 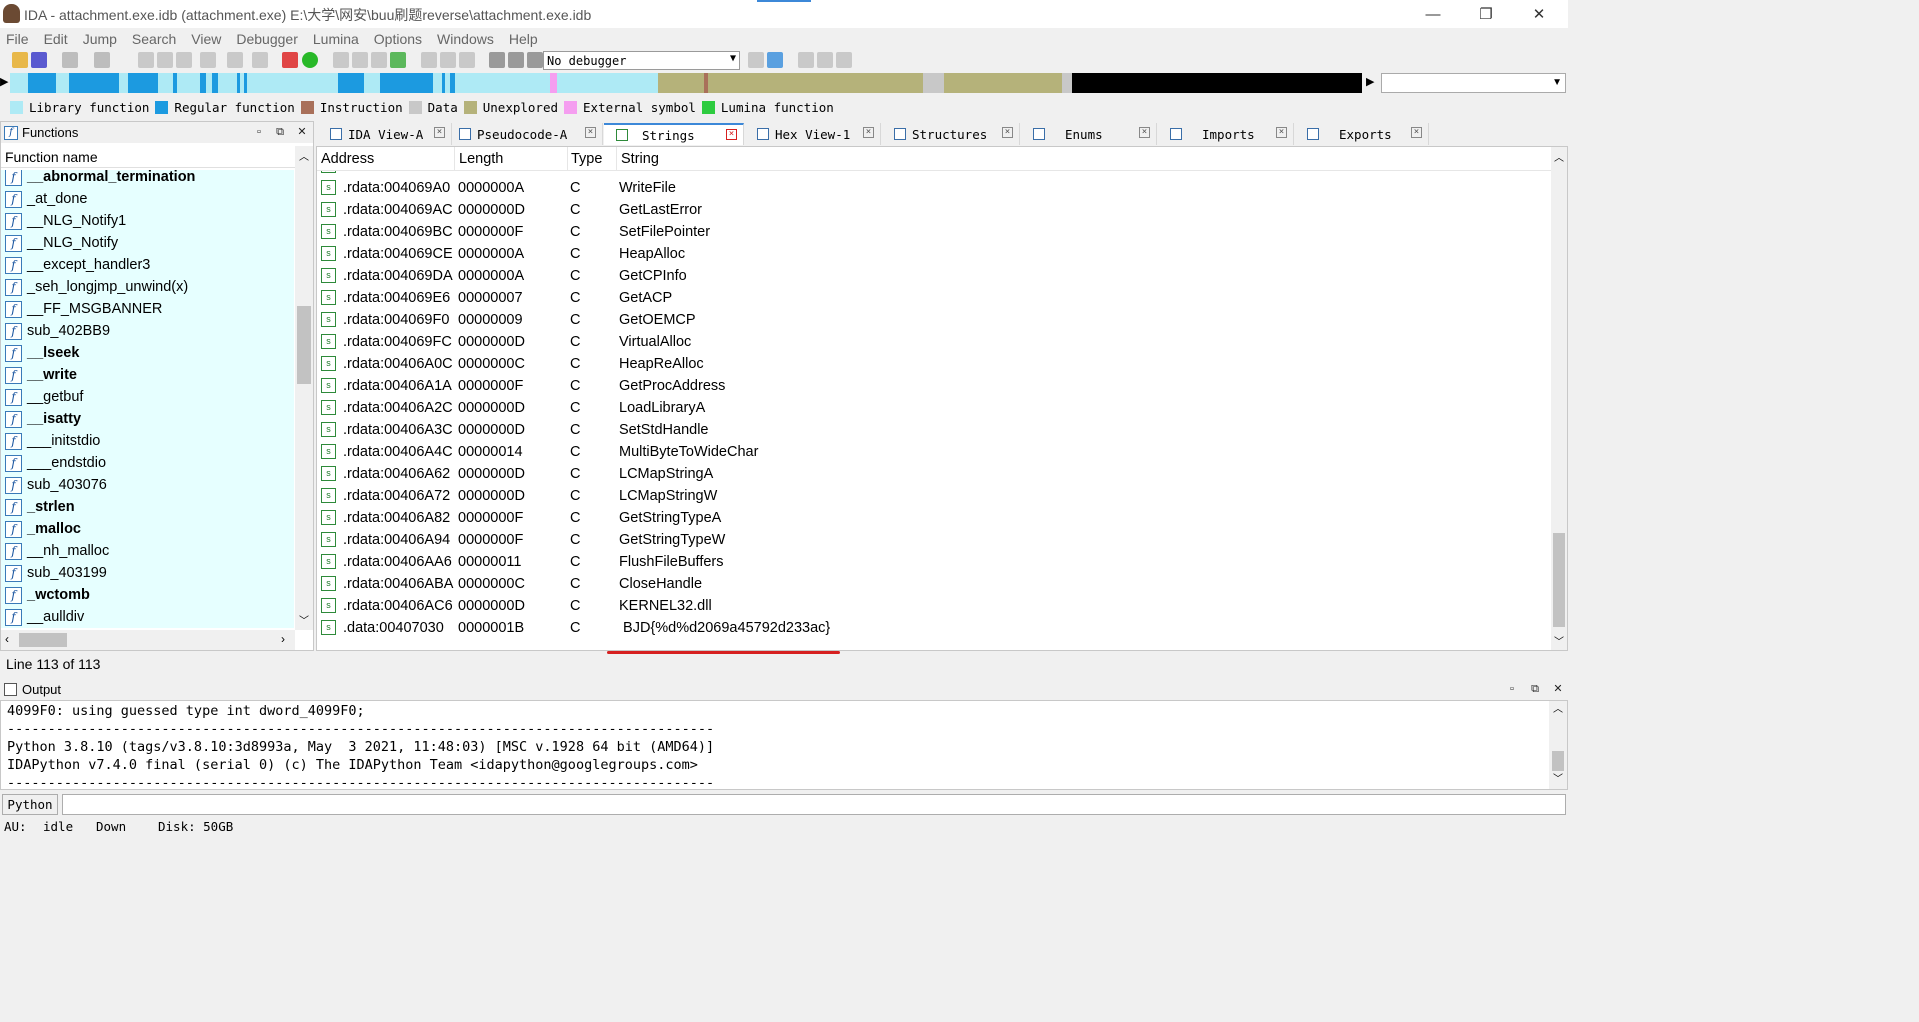 I want to click on string-row: s .rdata:00406A3C 0000000D C SetStdHandle, so click(x=934, y=431).